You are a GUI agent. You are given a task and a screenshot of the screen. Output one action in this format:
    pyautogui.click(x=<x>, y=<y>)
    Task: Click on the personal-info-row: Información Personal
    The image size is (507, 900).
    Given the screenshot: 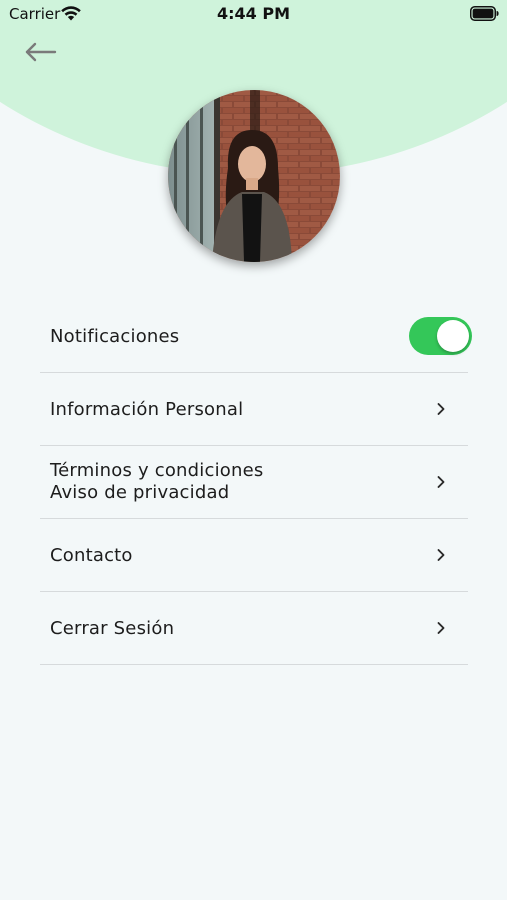 What is the action you would take?
    pyautogui.click(x=254, y=409)
    